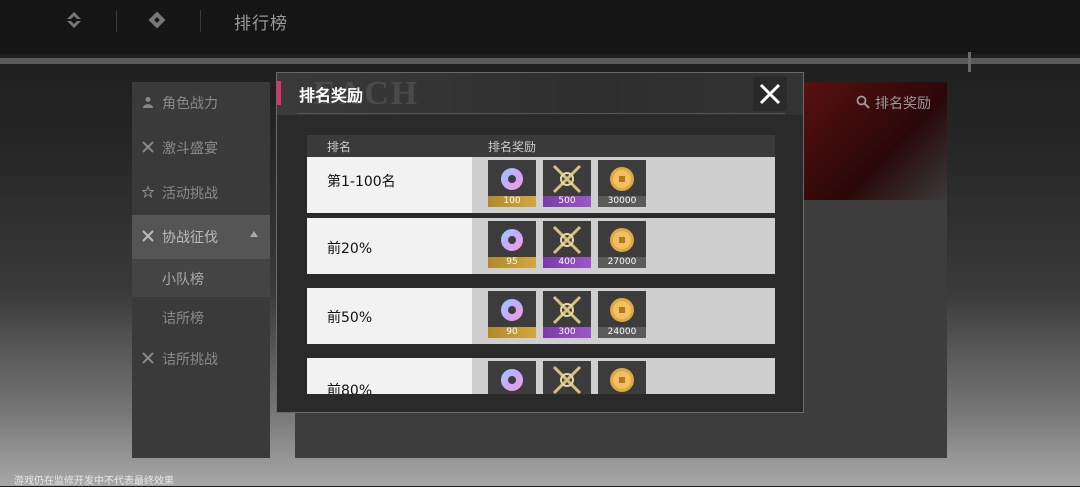 This screenshot has height=487, width=1080. I want to click on reward-quantity: 500, so click(567, 201).